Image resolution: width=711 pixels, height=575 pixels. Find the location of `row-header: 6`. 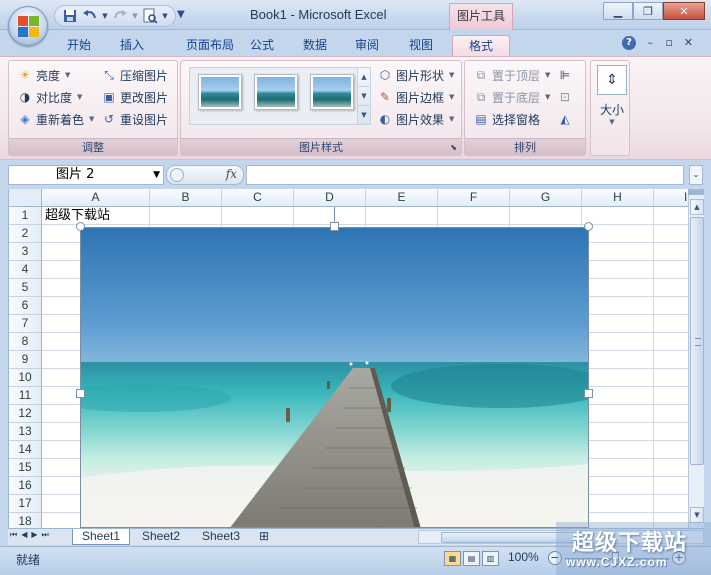

row-header: 6 is located at coordinates (25, 306).